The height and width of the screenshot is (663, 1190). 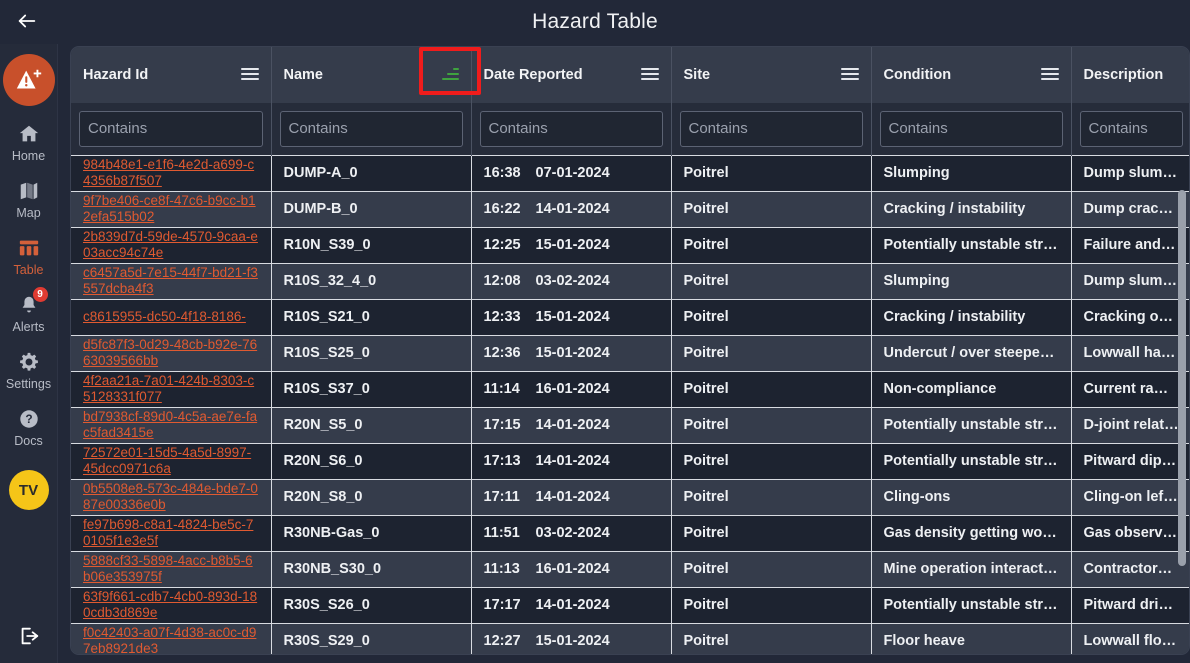 I want to click on filter-cell-hazard-id, so click(x=171, y=129).